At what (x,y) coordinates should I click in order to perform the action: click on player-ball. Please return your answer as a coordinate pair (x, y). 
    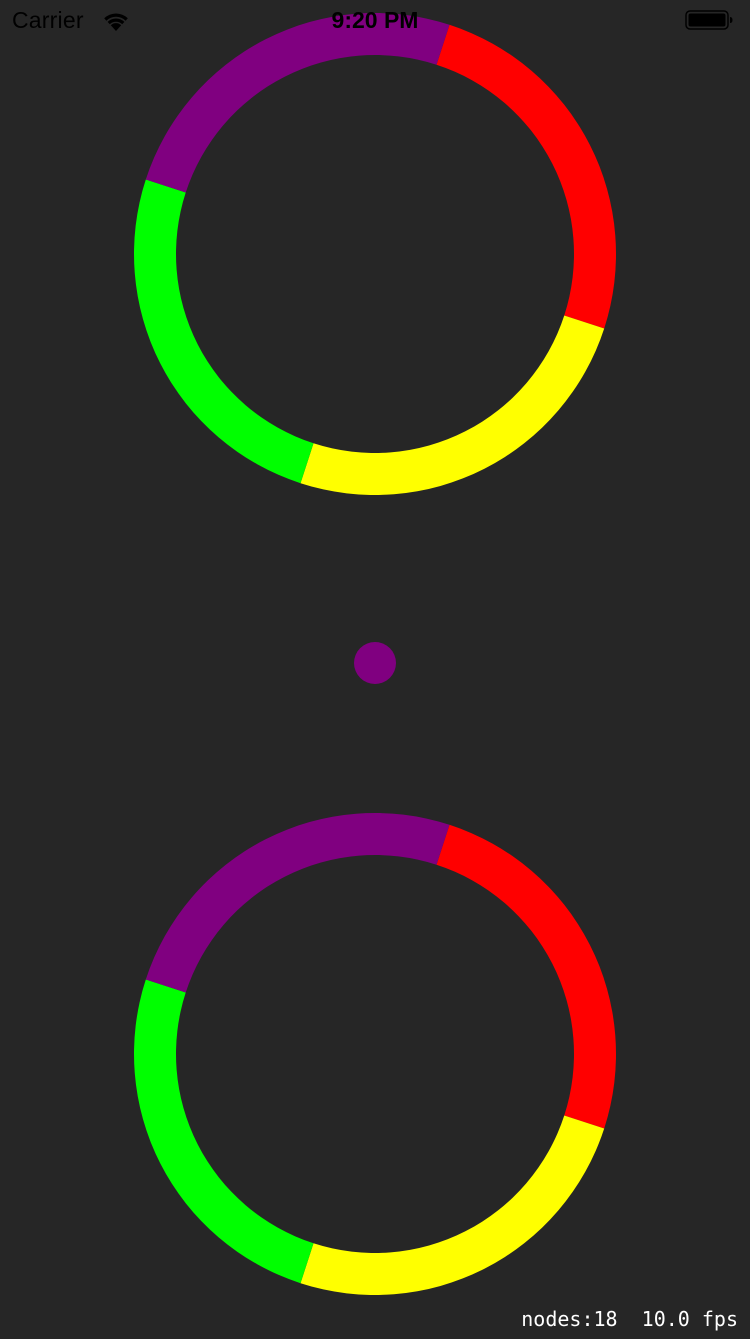
    Looking at the image, I should click on (375, 663).